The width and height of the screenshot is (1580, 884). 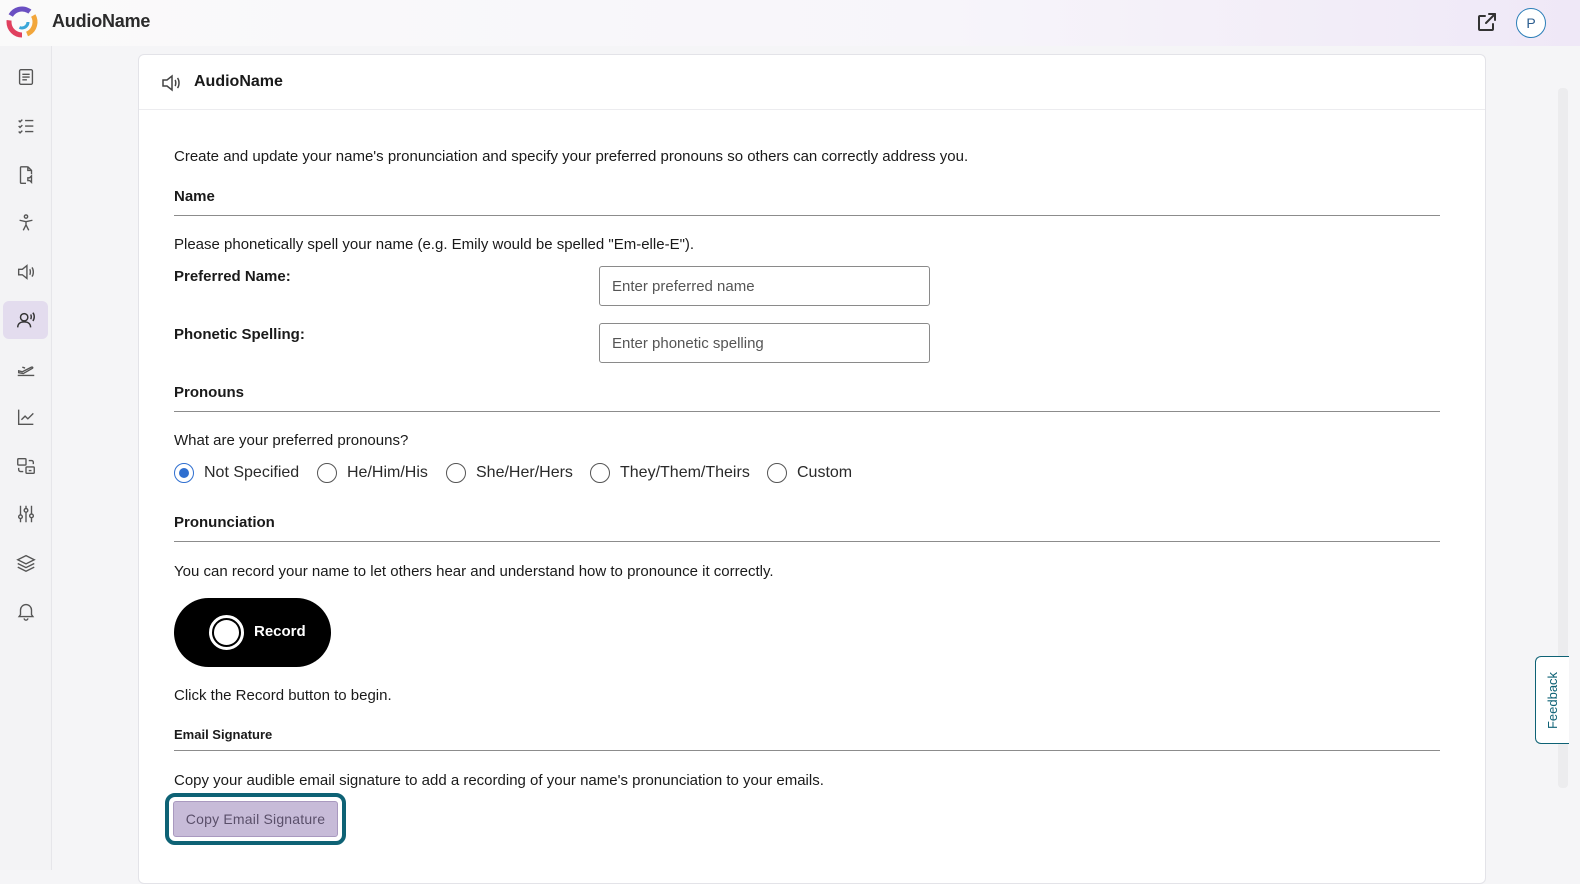 I want to click on sidebar-item-settings, so click(x=25, y=514).